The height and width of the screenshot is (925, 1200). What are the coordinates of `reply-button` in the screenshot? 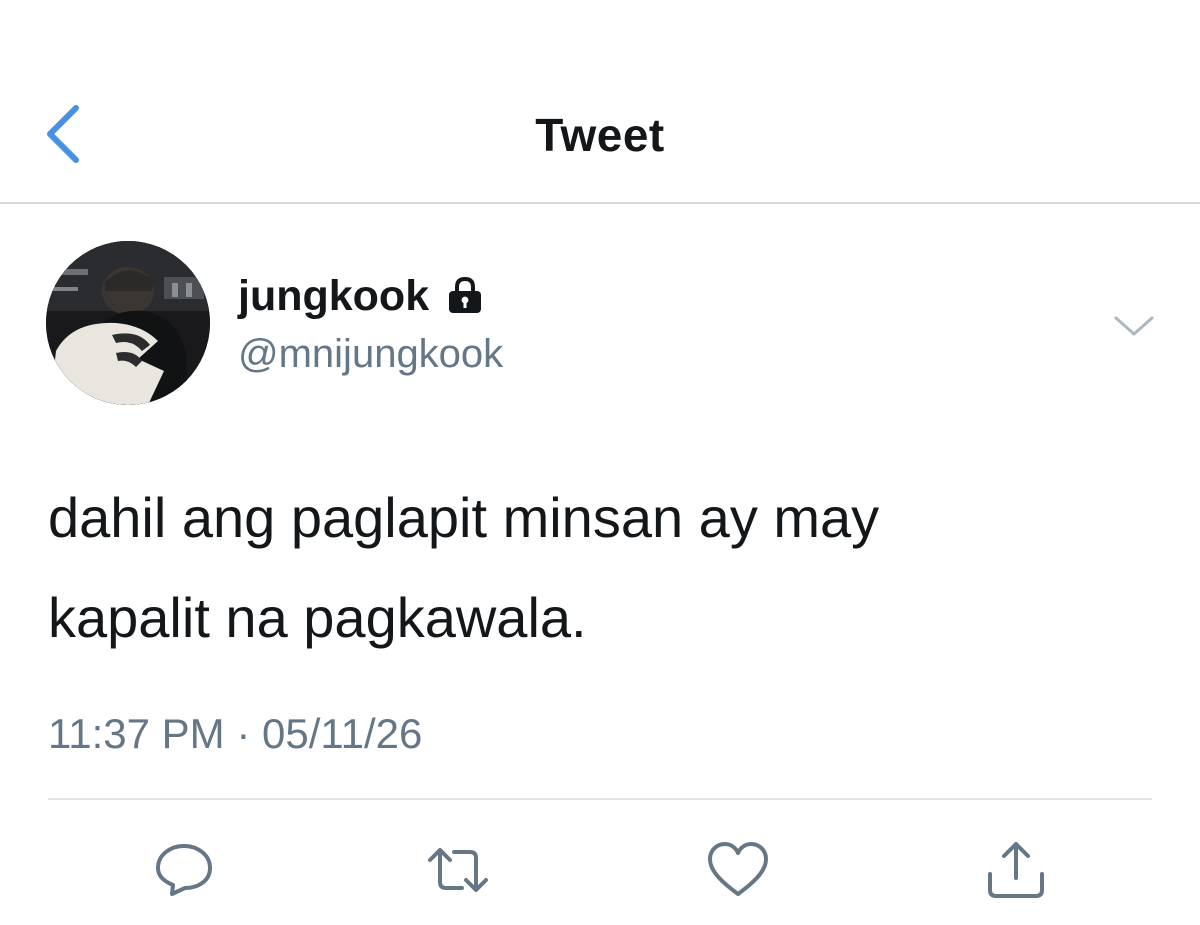 It's located at (184, 870).